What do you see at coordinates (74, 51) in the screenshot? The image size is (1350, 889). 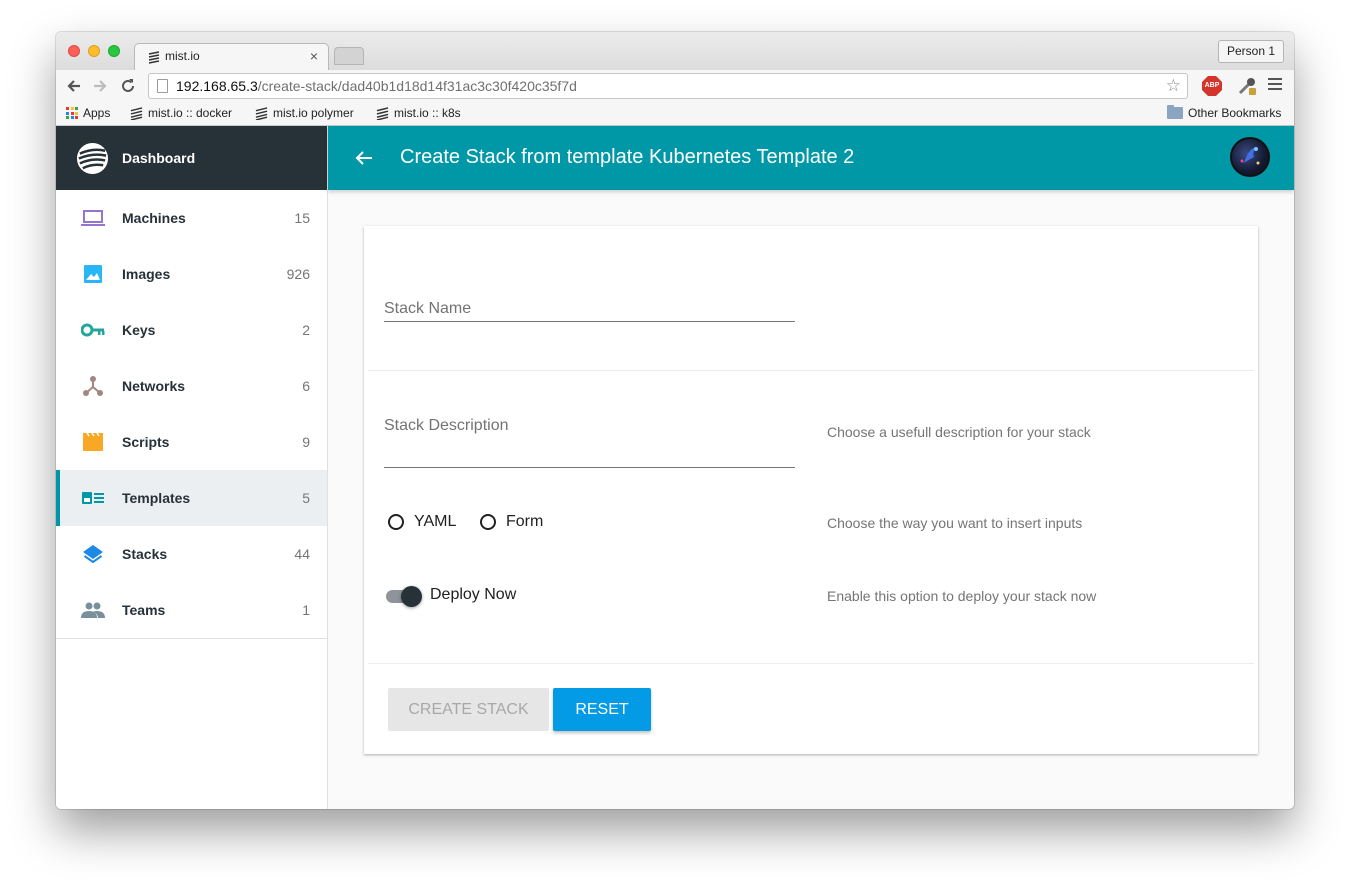 I see `close-window-button` at bounding box center [74, 51].